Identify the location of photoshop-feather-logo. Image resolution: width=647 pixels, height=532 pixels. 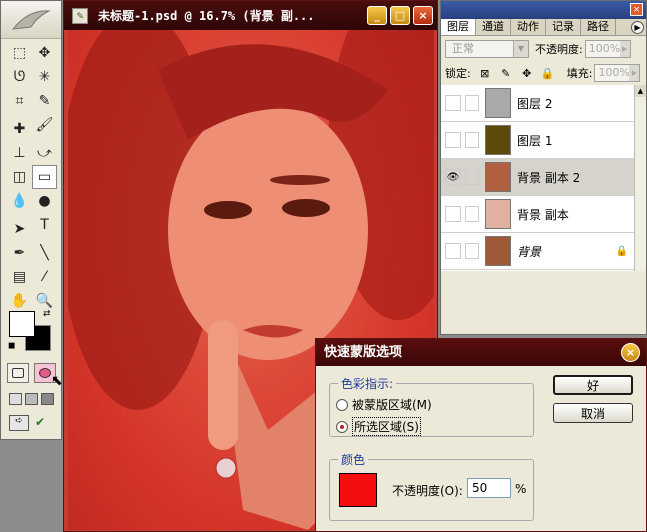
(31, 20).